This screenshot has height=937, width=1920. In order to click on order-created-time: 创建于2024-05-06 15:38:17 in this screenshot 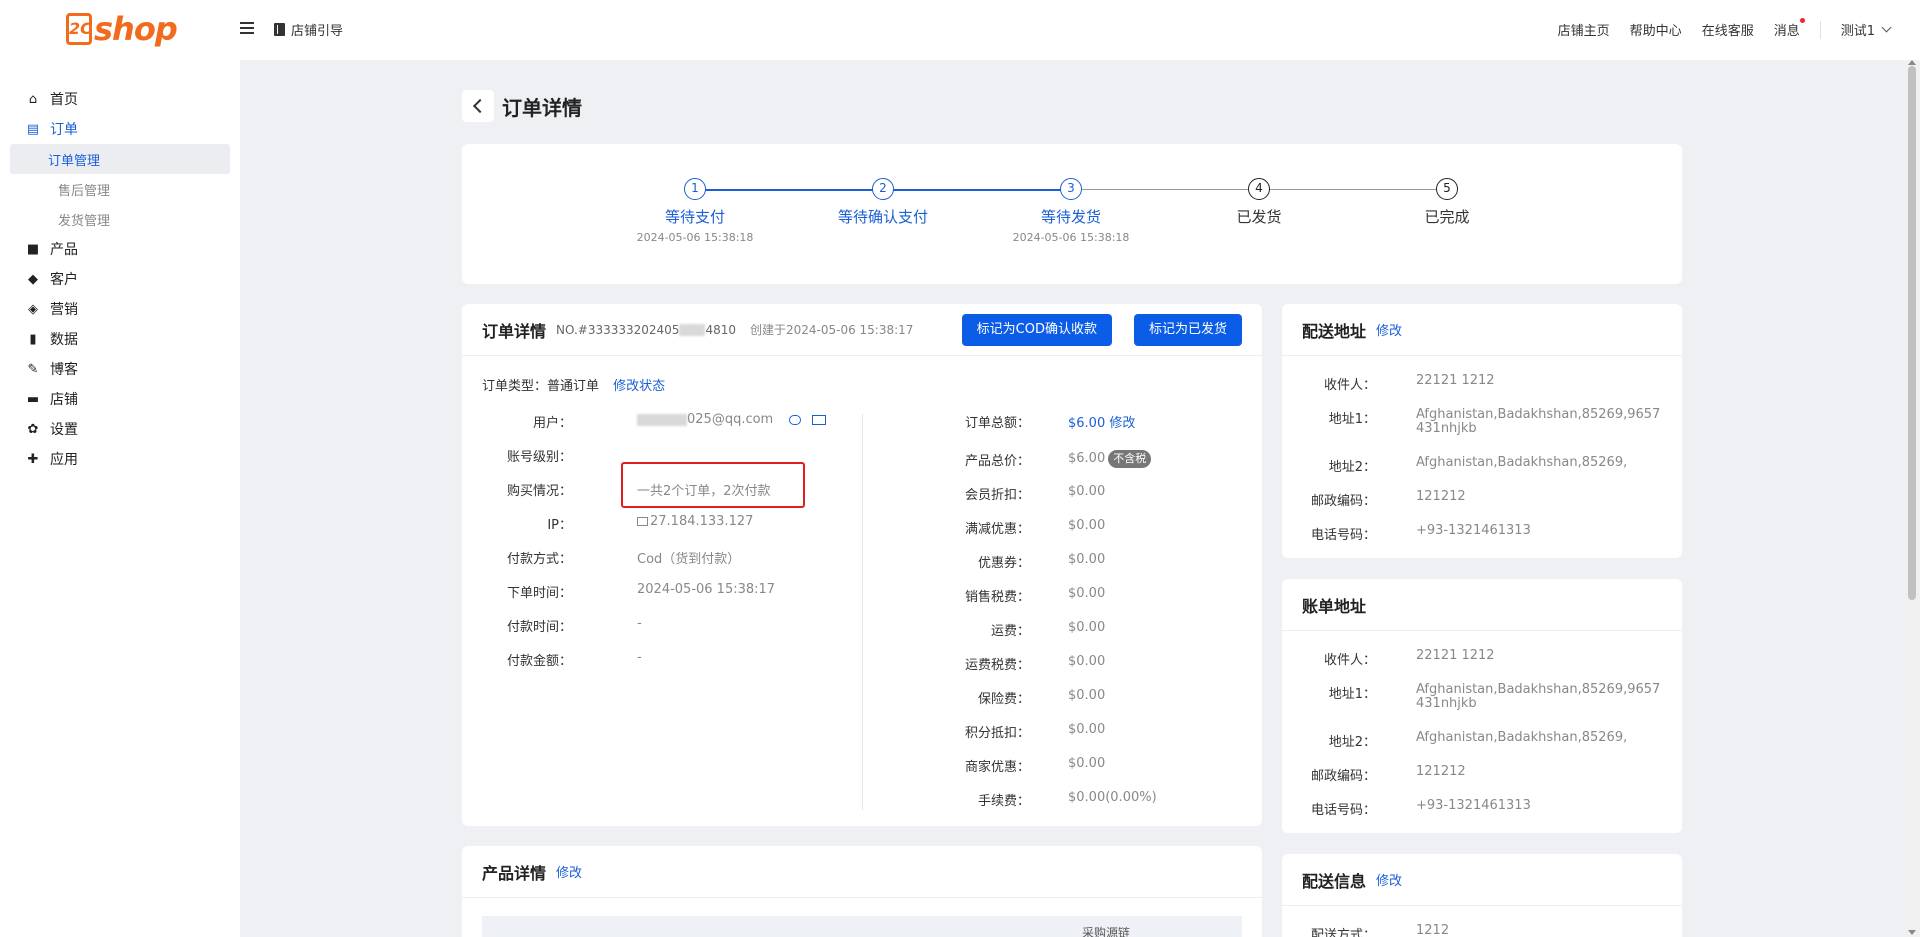, I will do `click(831, 330)`.